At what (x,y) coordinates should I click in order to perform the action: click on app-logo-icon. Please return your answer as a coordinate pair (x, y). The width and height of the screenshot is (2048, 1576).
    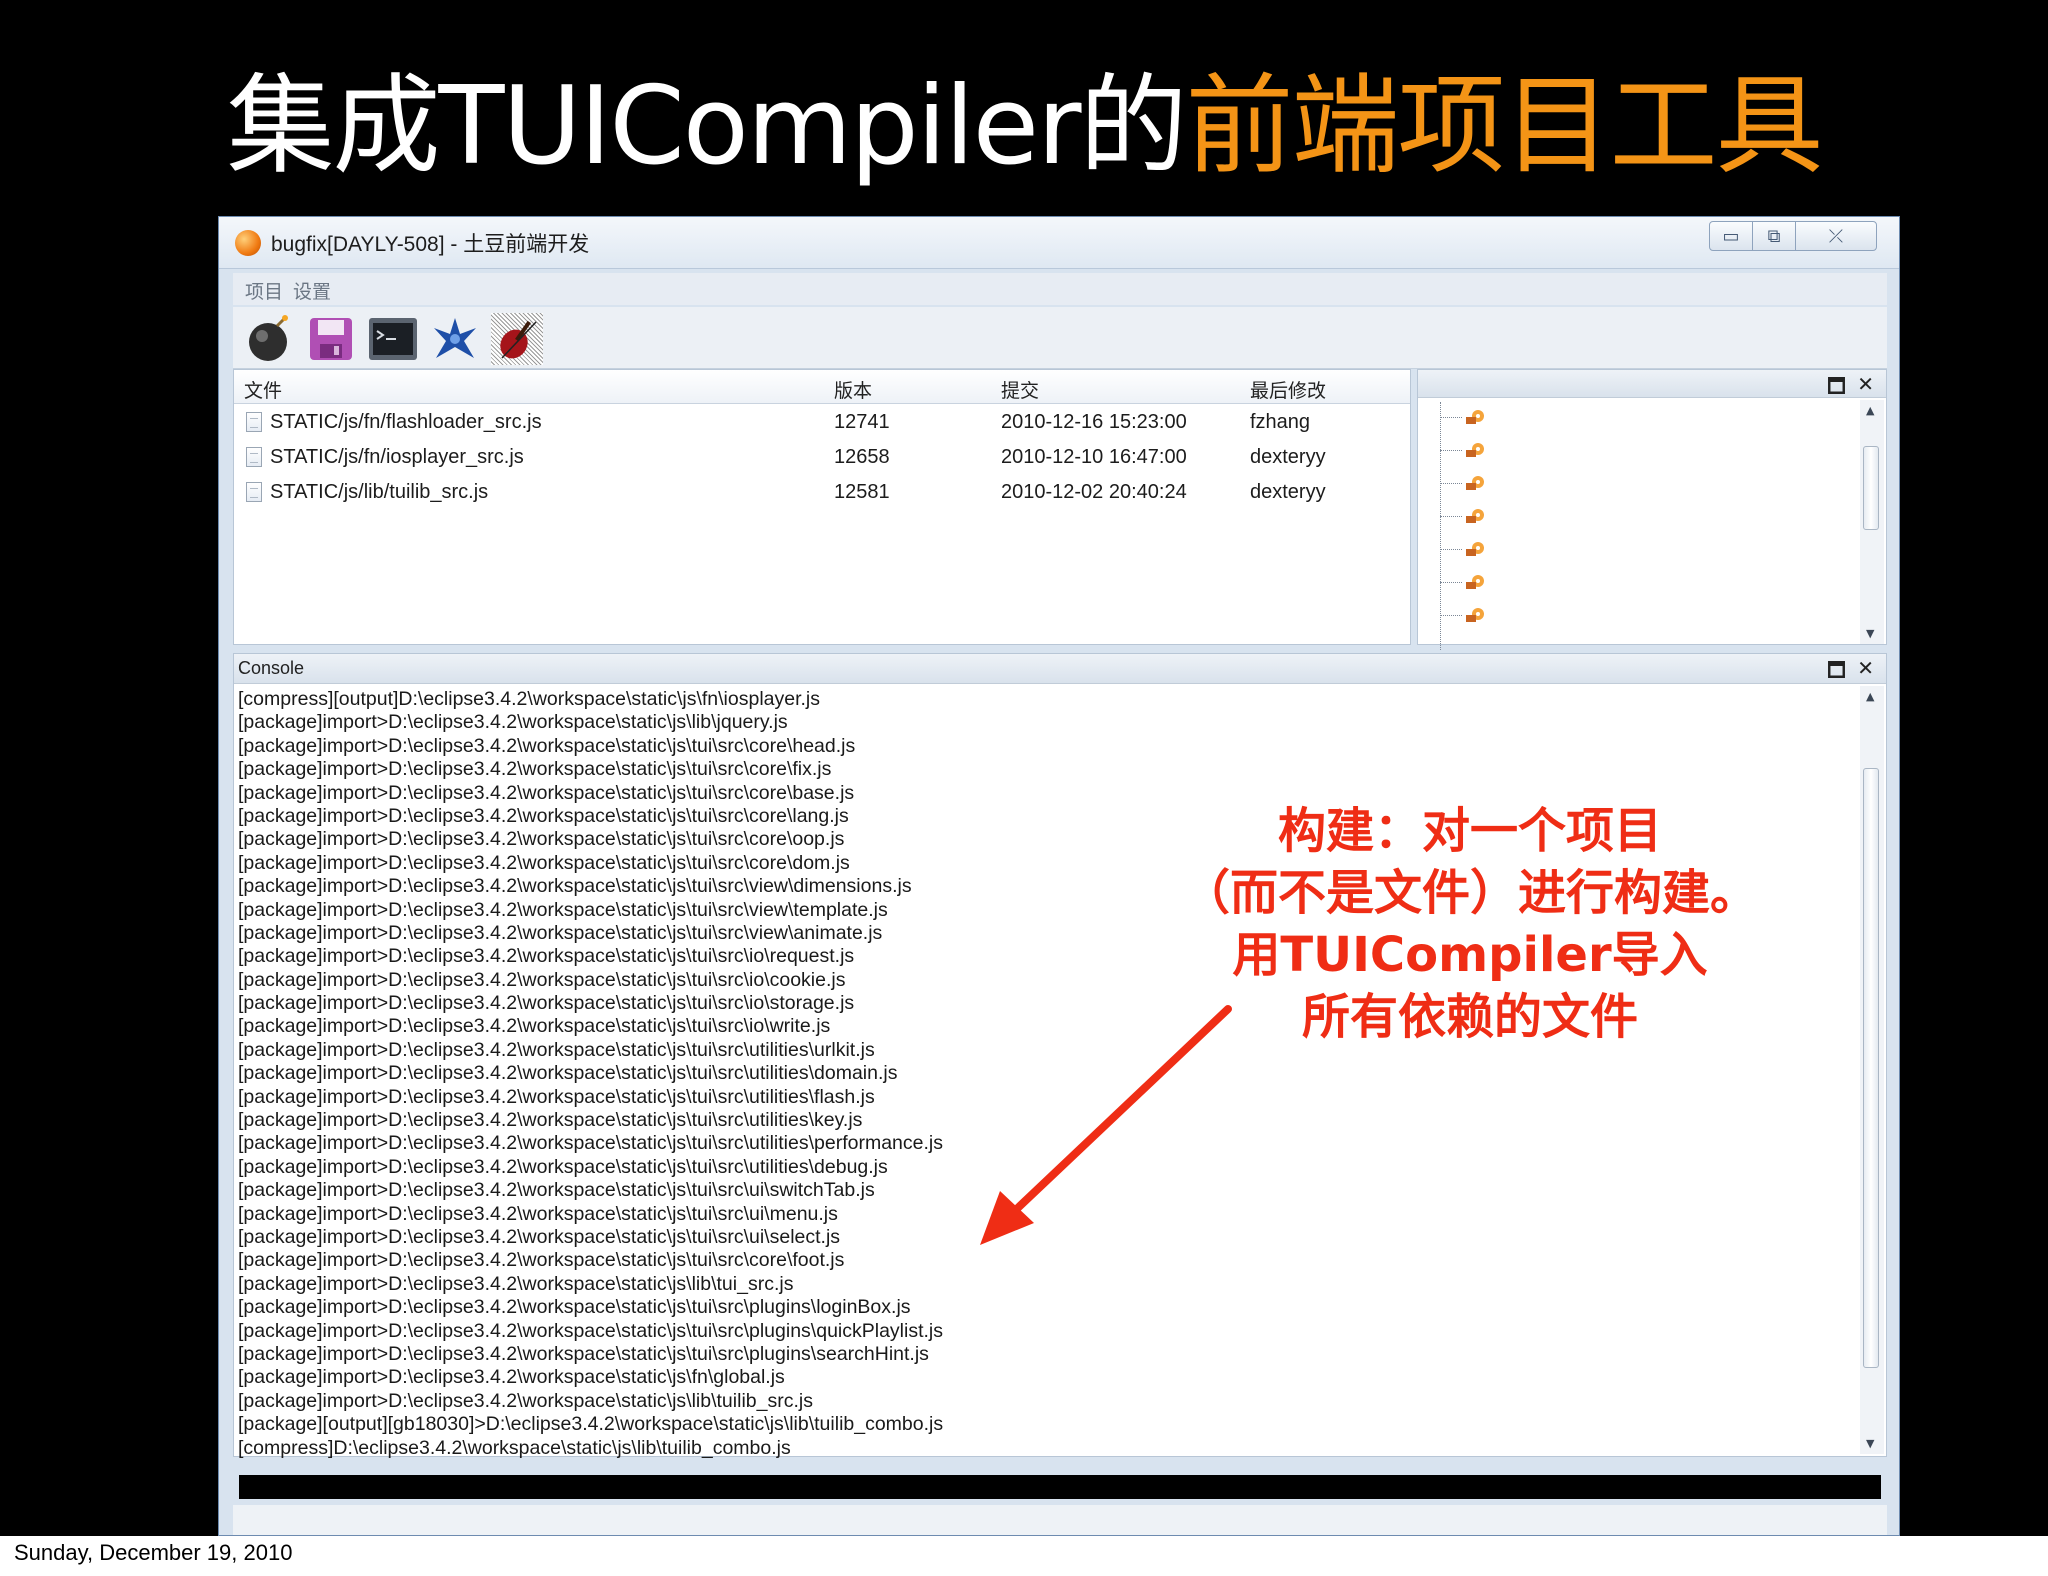
    Looking at the image, I should click on (248, 243).